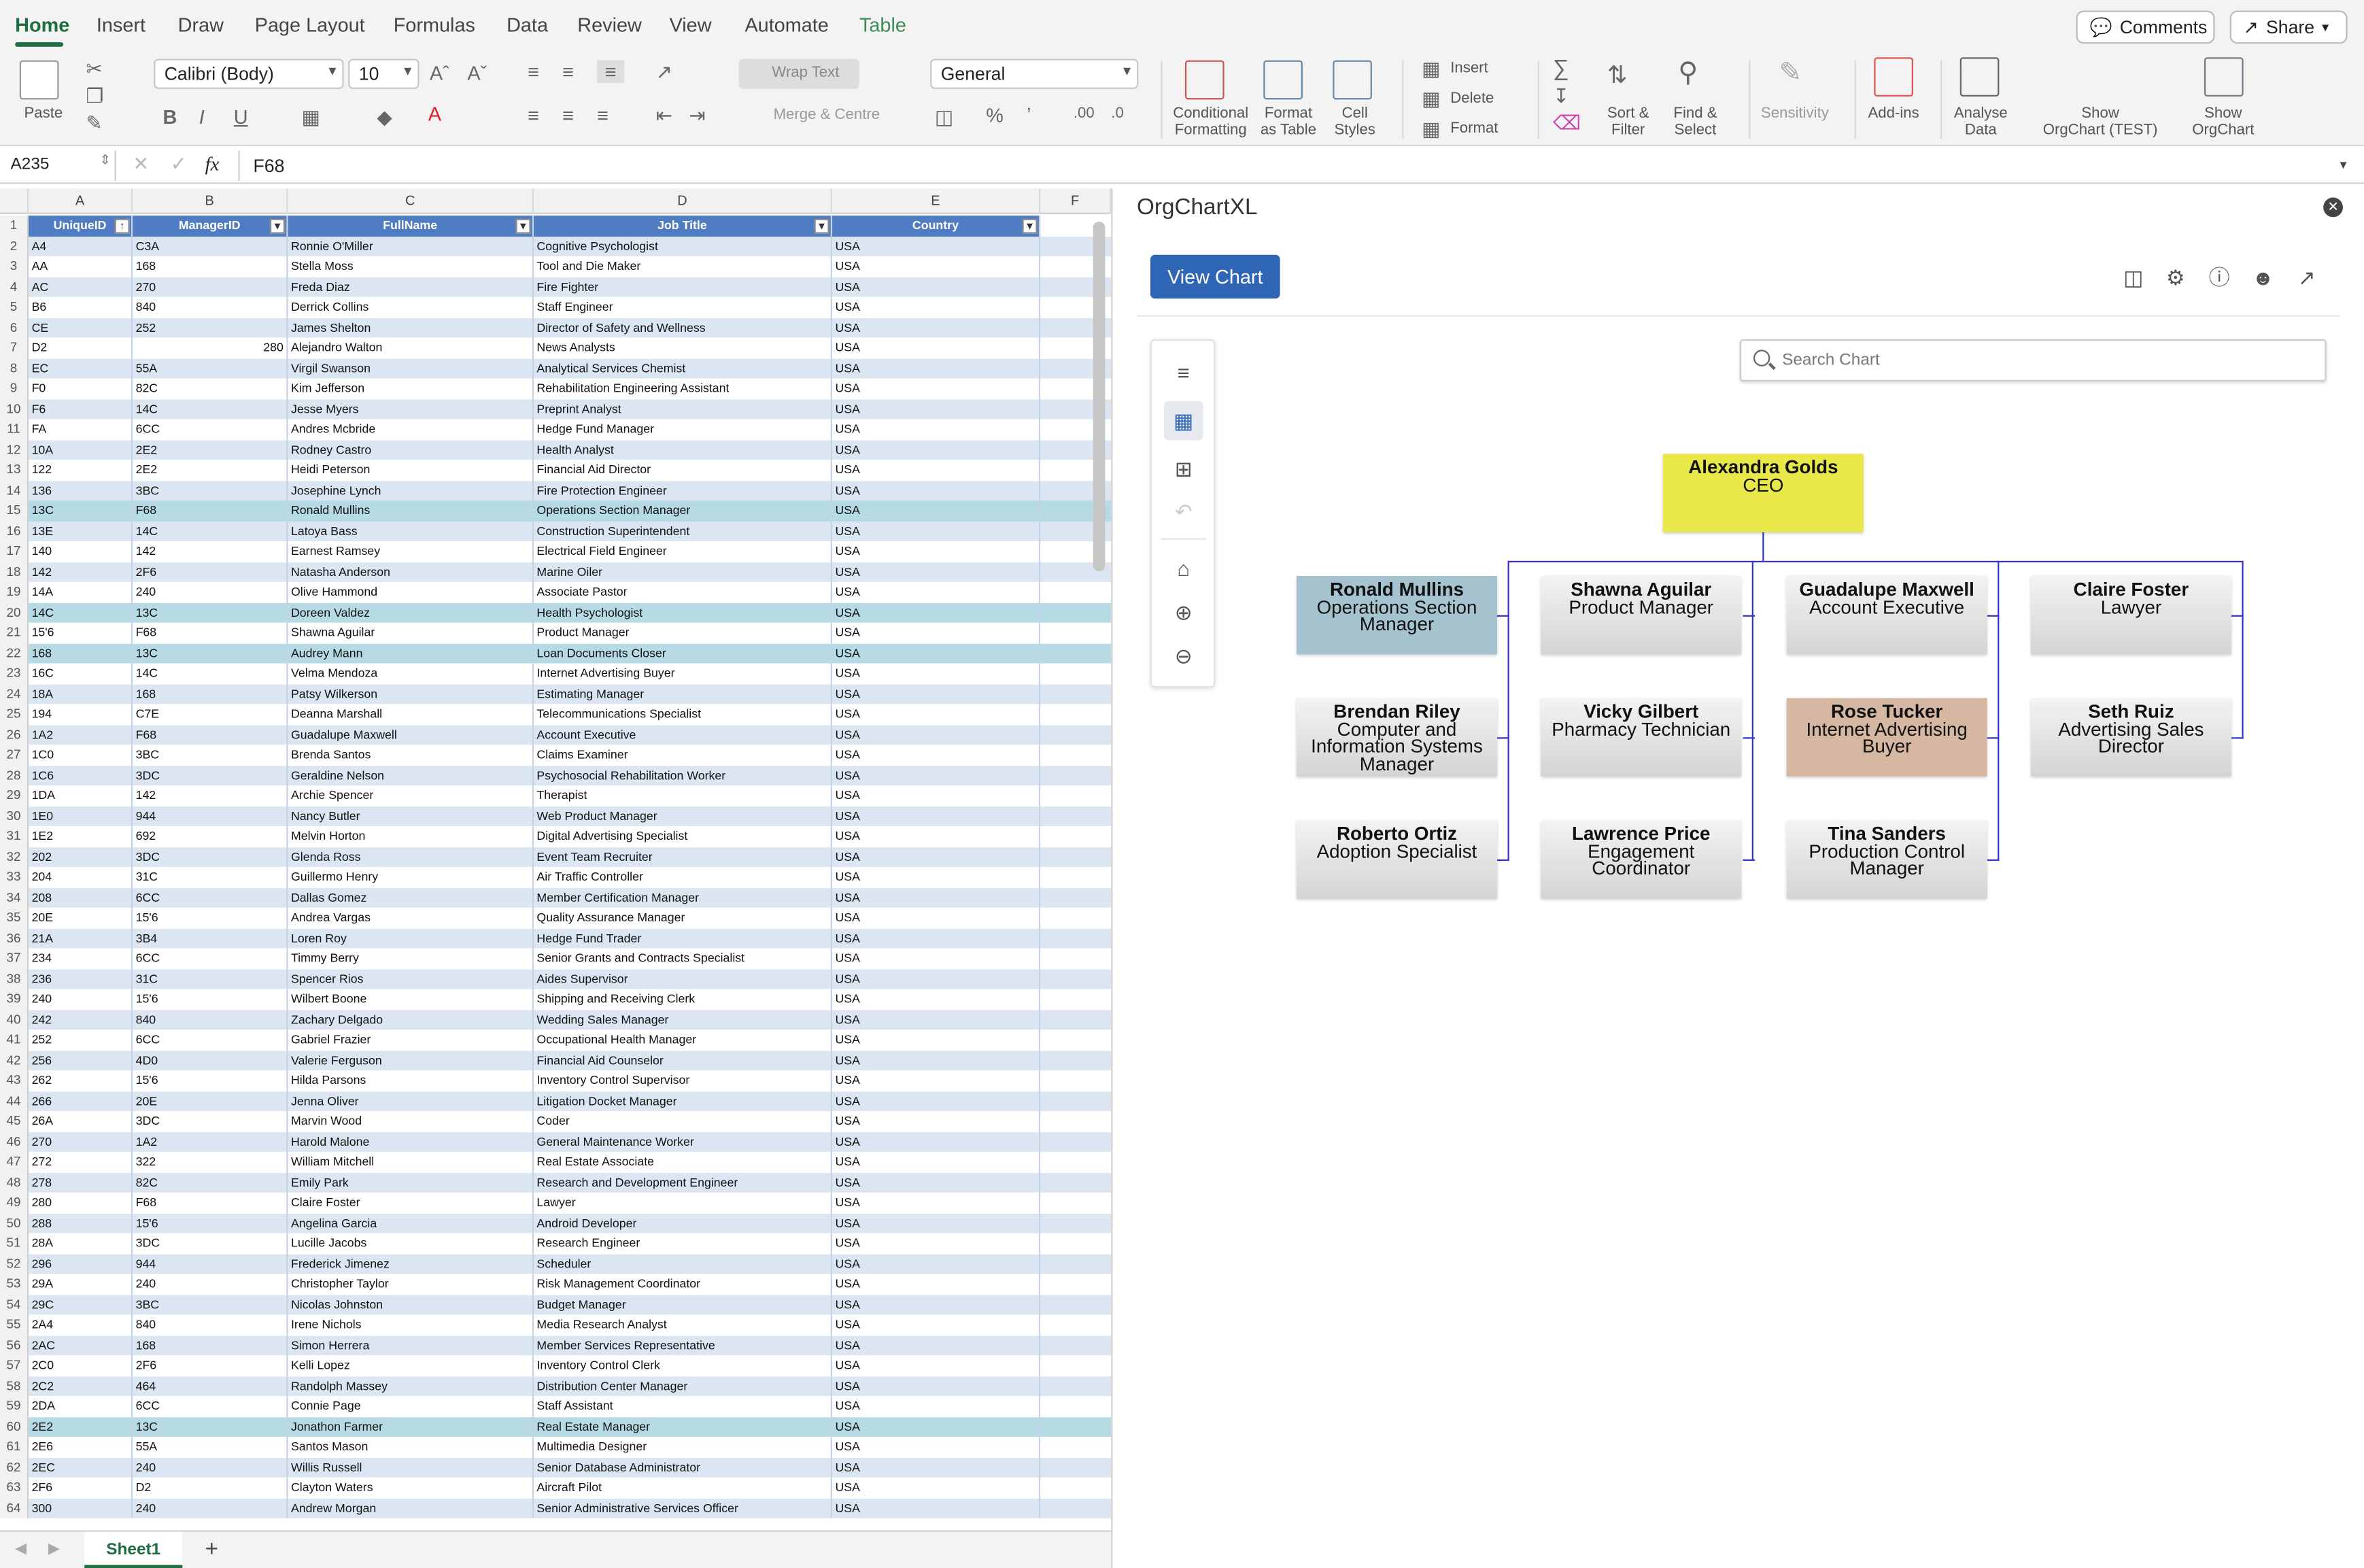 This screenshot has width=2364, height=1568. What do you see at coordinates (411, 1284) in the screenshot?
I see `table-cell: Christopher Taylor` at bounding box center [411, 1284].